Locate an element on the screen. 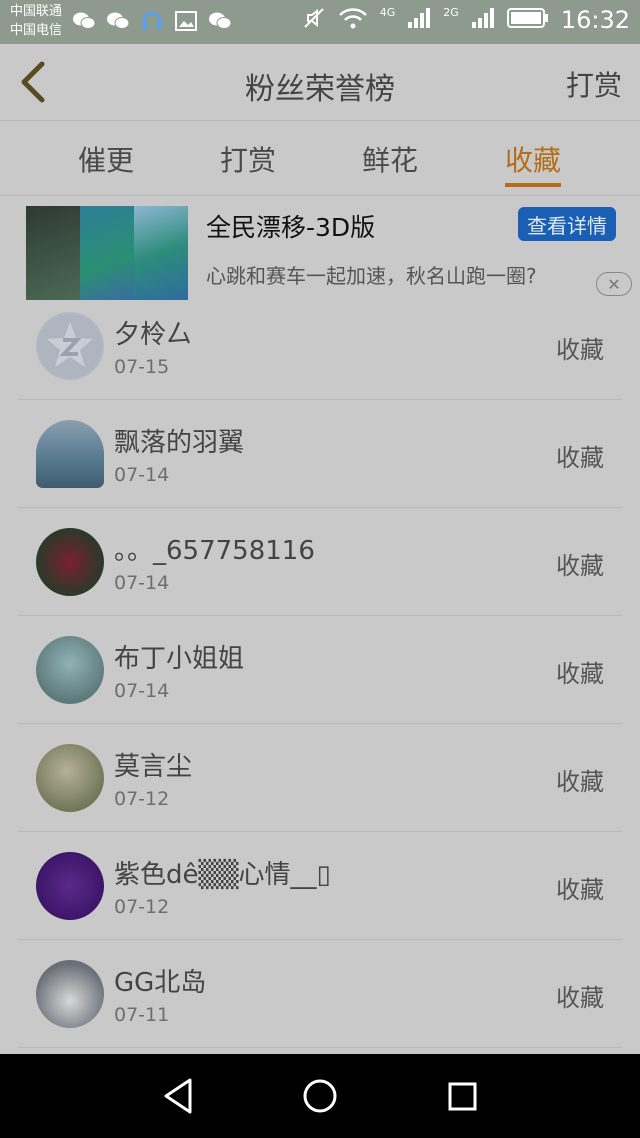 The width and height of the screenshot is (640, 1138). network-type-1: 4G is located at coordinates (387, 12).